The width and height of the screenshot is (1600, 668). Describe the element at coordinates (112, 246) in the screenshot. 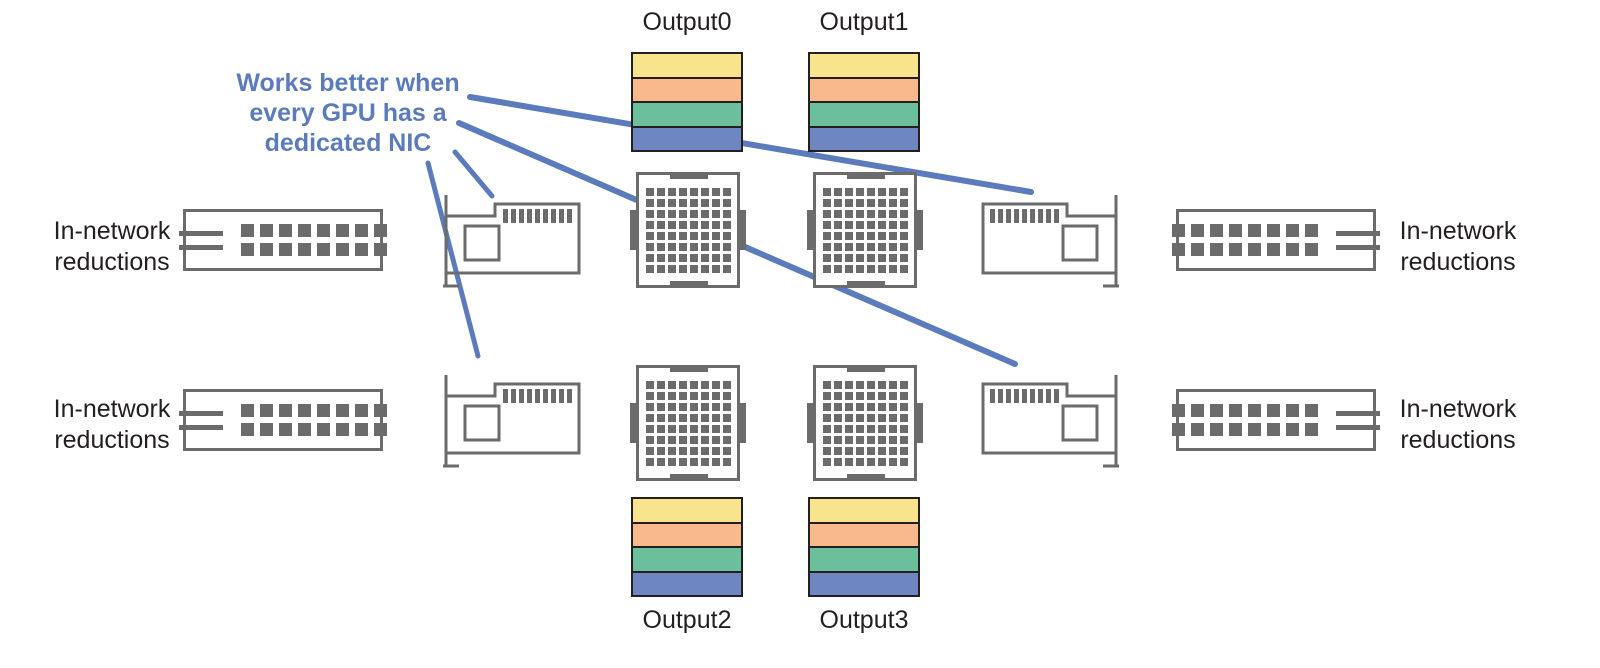

I see `switch-label-top-left: In-network reductions` at that location.